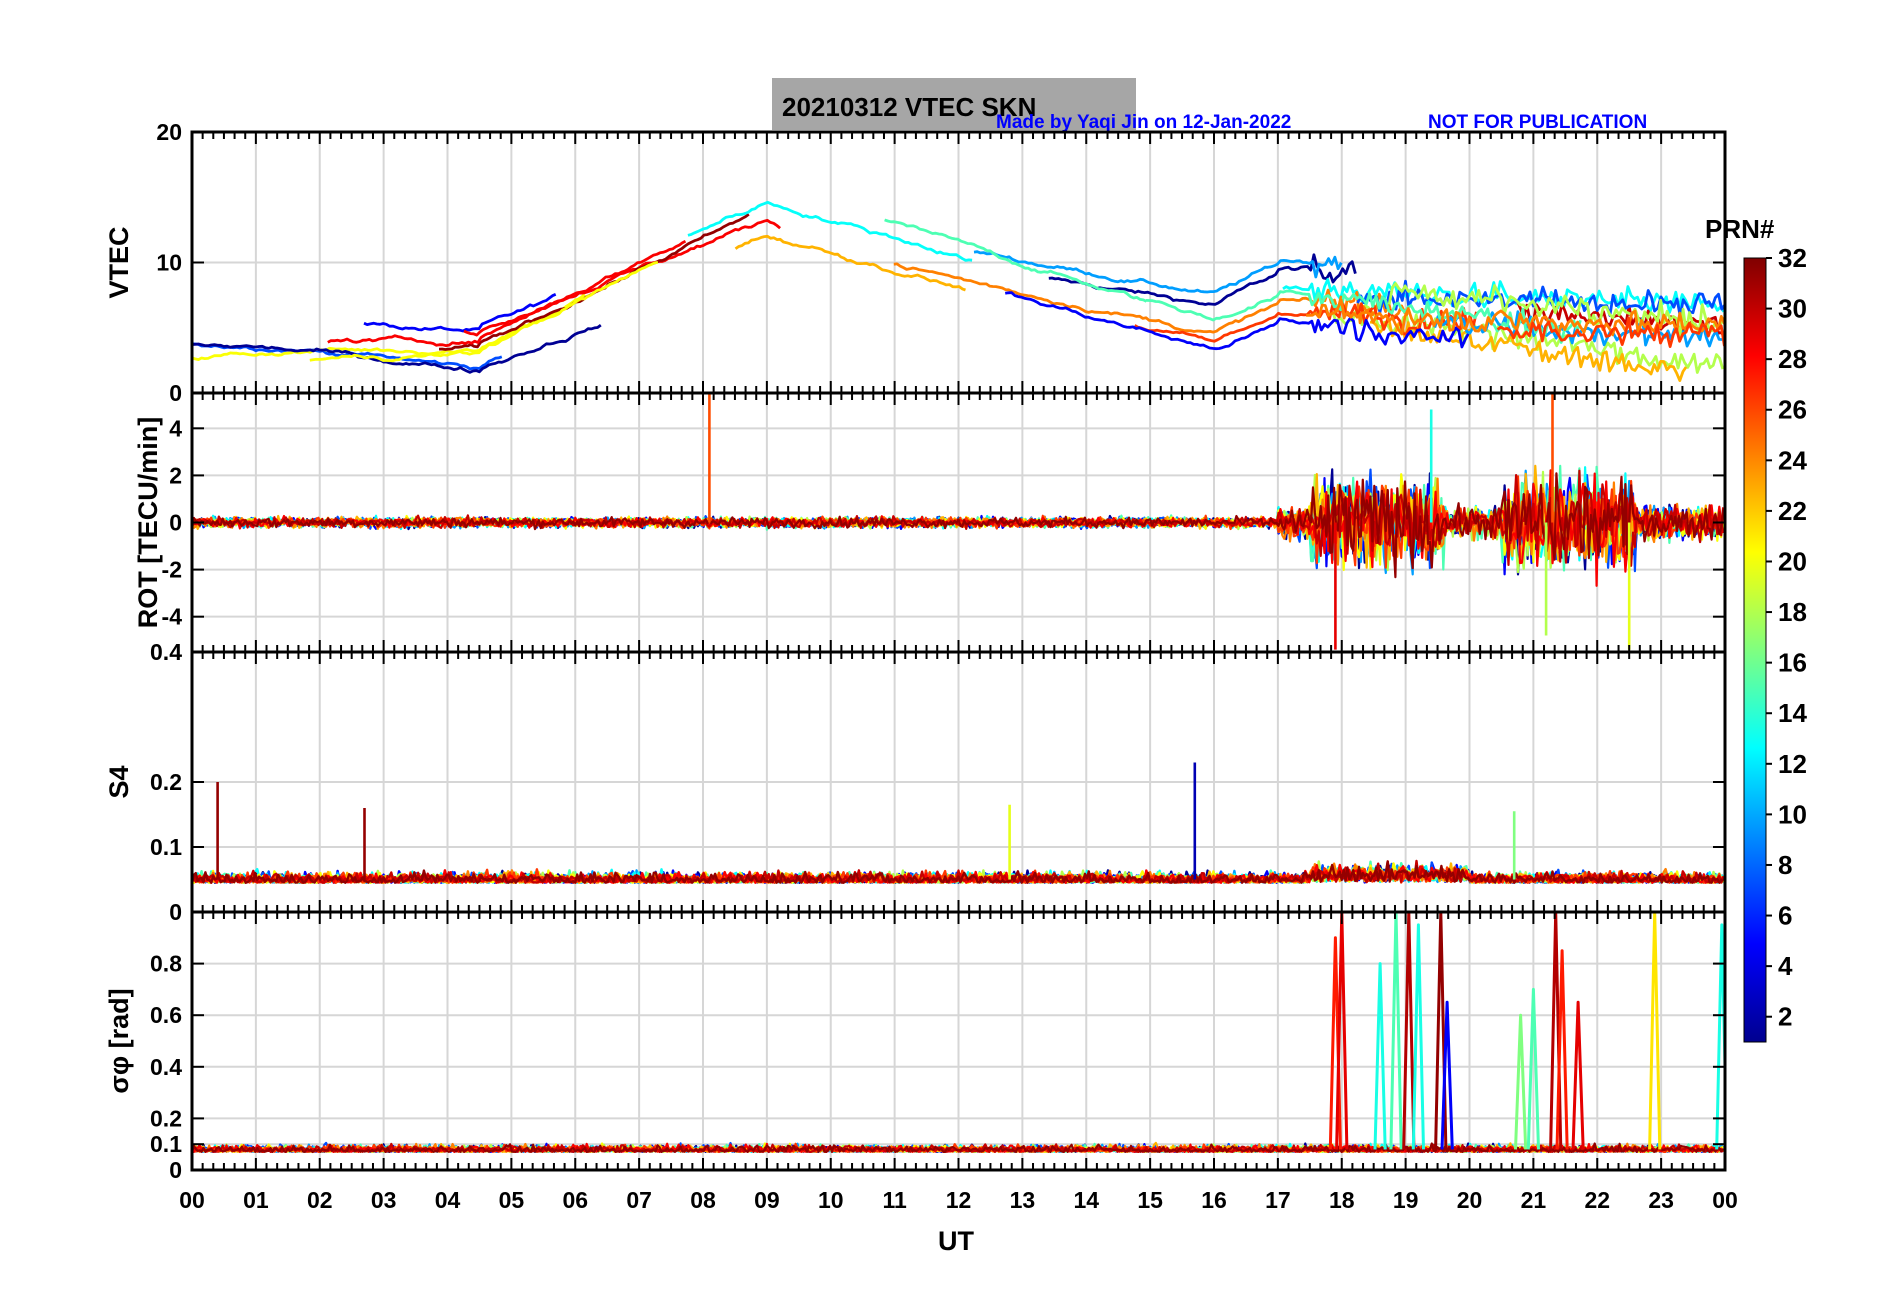  Describe the element at coordinates (172, 617) in the screenshot. I see `y-tick-label: -4` at that location.